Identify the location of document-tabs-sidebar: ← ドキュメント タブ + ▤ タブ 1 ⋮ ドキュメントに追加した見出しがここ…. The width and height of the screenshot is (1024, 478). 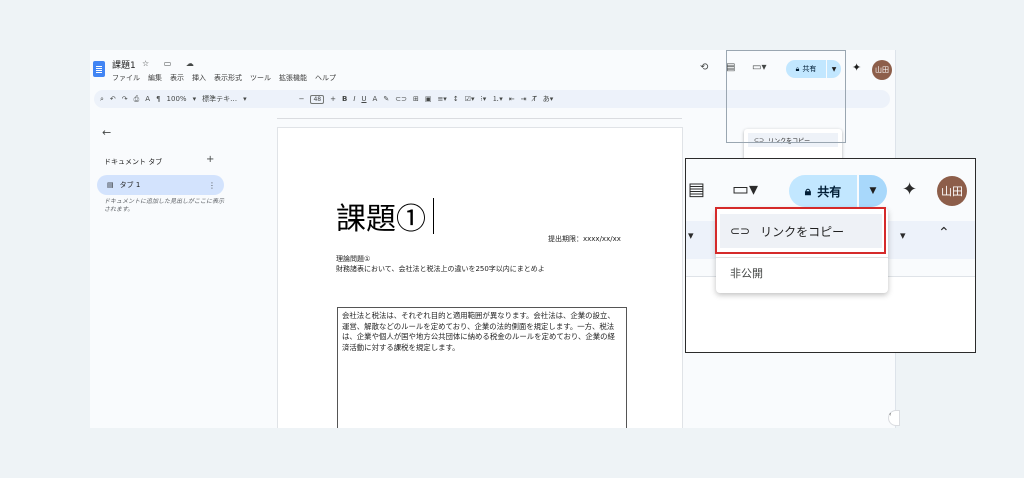
(180, 274).